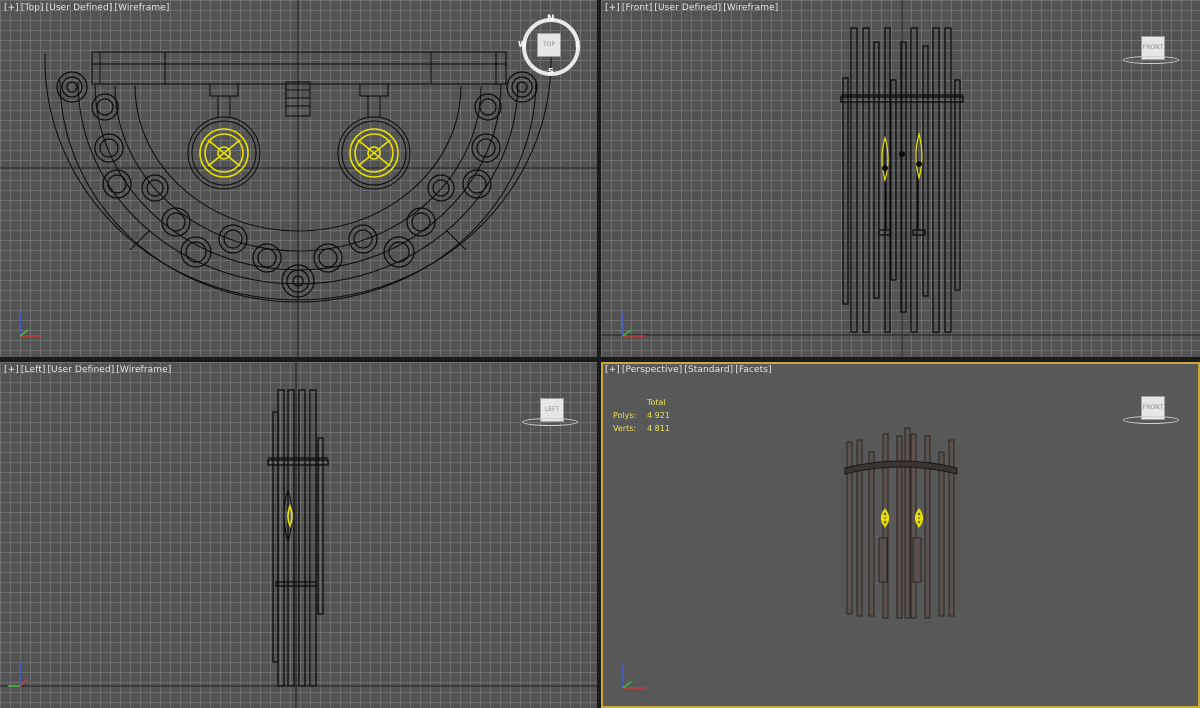 The image size is (1200, 708). What do you see at coordinates (551, 19) in the screenshot?
I see `compass-n: N` at bounding box center [551, 19].